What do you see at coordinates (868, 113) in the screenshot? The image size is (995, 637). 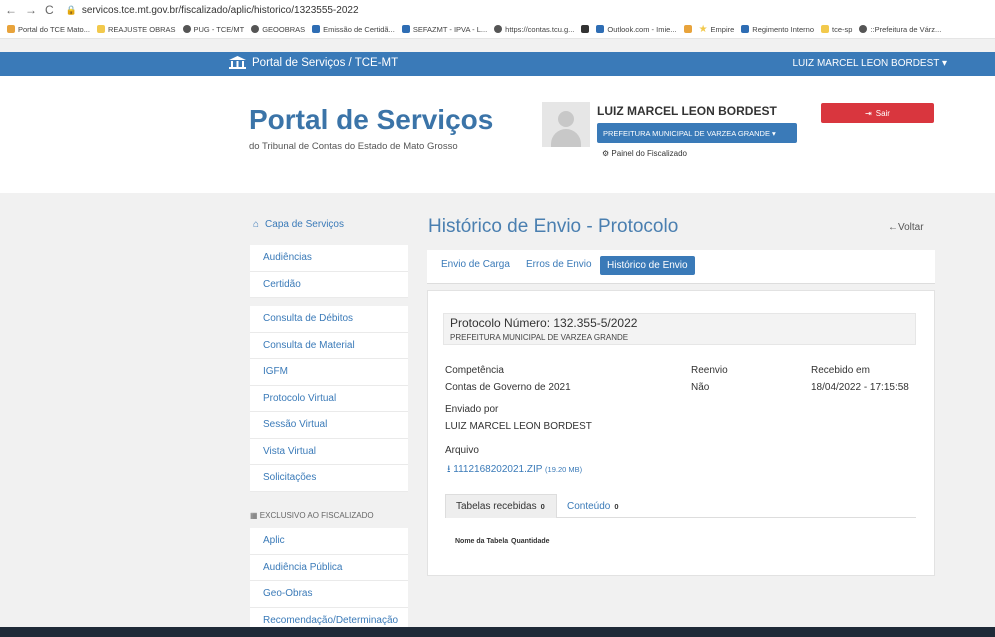 I see `sign-out-icon: ⇥` at bounding box center [868, 113].